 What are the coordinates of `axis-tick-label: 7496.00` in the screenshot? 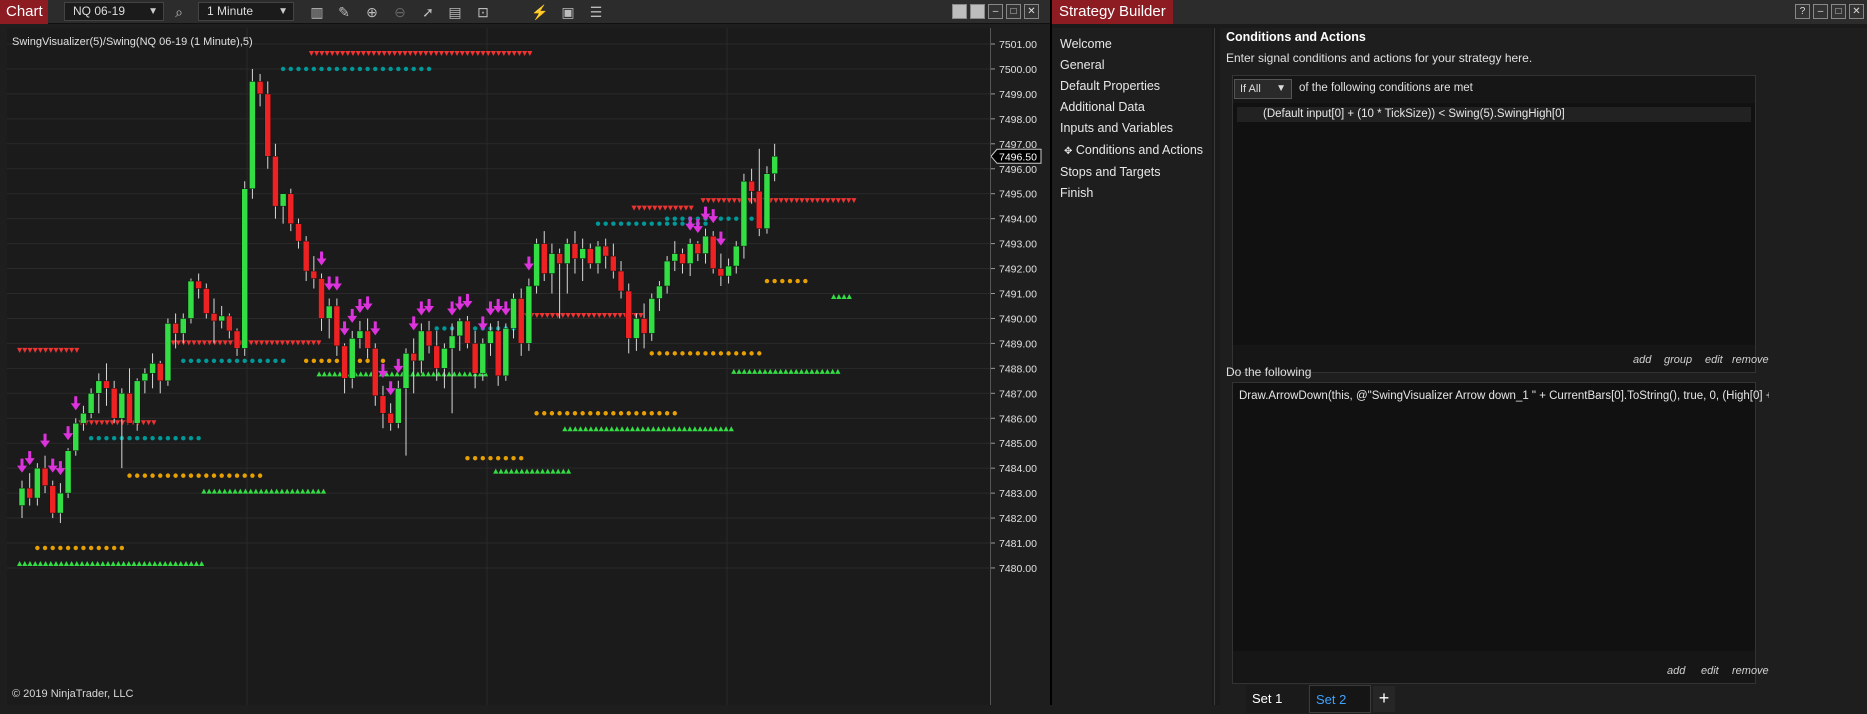 It's located at (1018, 170).